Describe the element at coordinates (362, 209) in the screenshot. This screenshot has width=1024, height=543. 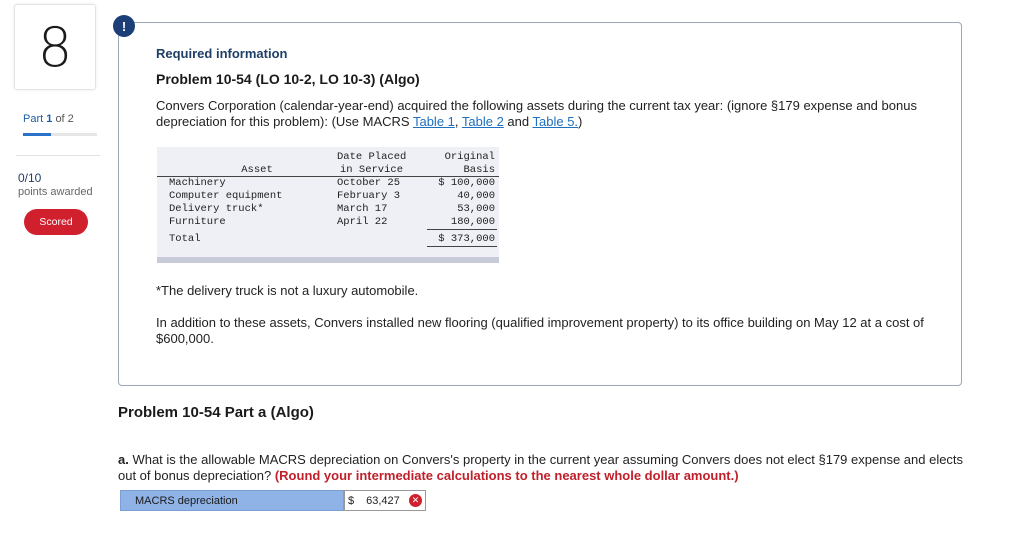
I see `table-cell: March 17` at that location.